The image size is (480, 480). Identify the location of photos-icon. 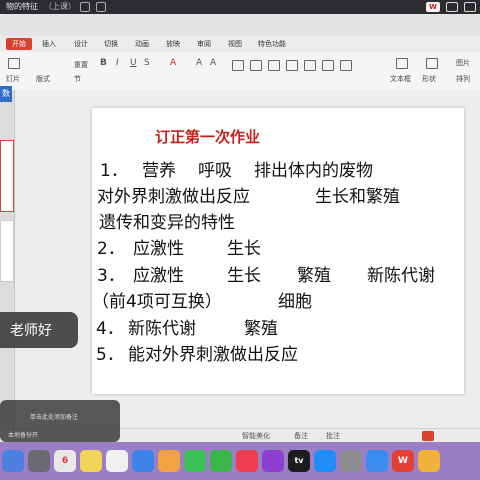
(169, 461).